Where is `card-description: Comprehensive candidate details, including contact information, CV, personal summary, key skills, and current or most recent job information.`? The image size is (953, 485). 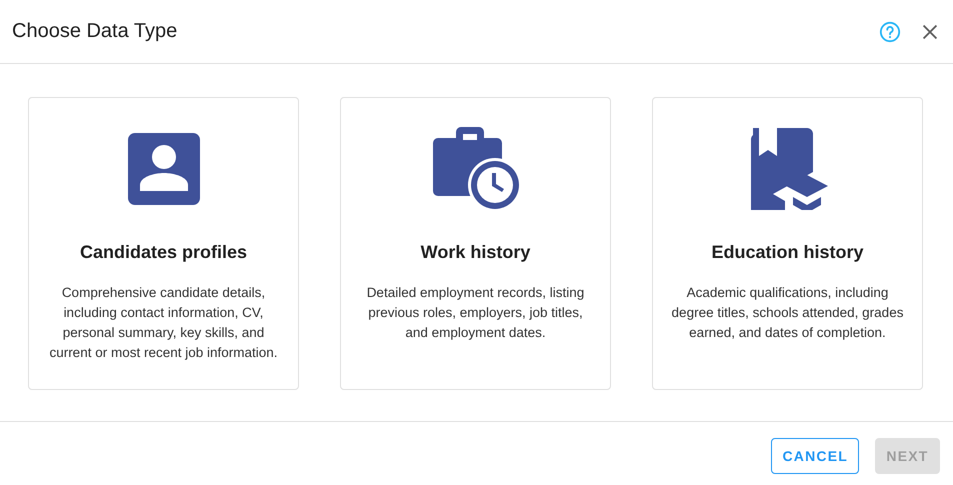
card-description: Comprehensive candidate details, including contact information, CV, personal summary, key skills, and current or most recent job information. is located at coordinates (163, 323).